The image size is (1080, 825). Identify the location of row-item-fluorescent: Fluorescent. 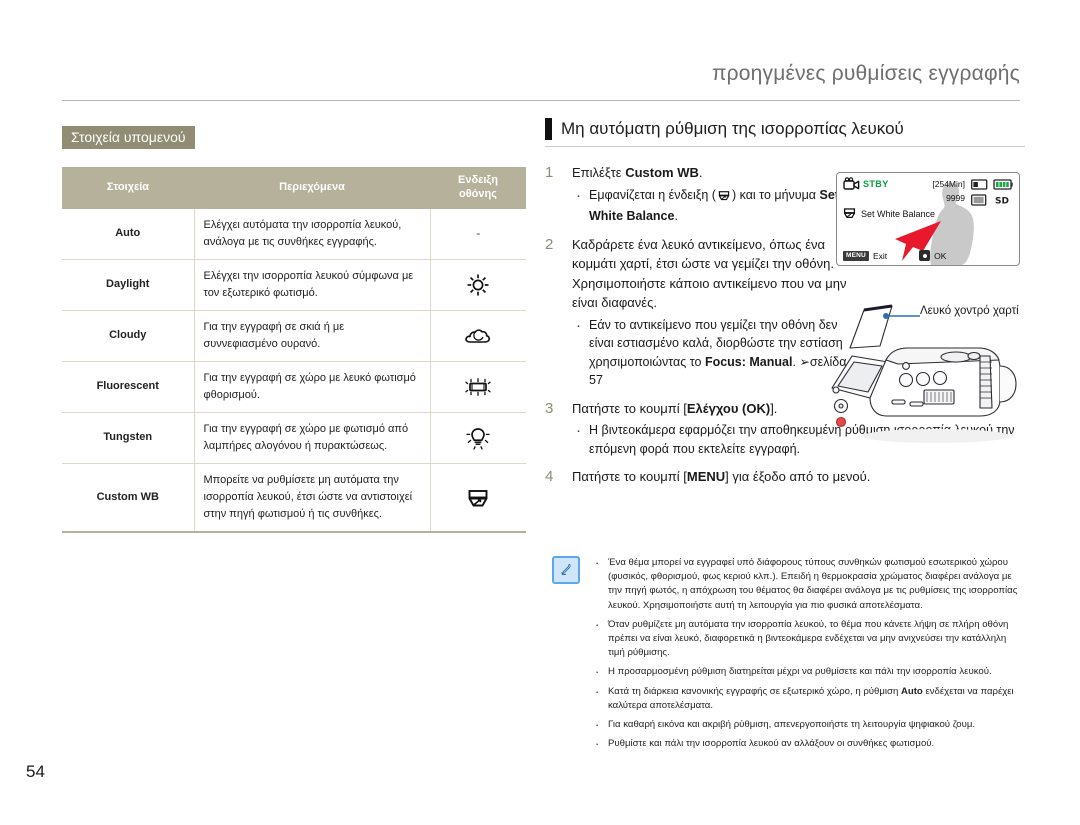
(128, 387).